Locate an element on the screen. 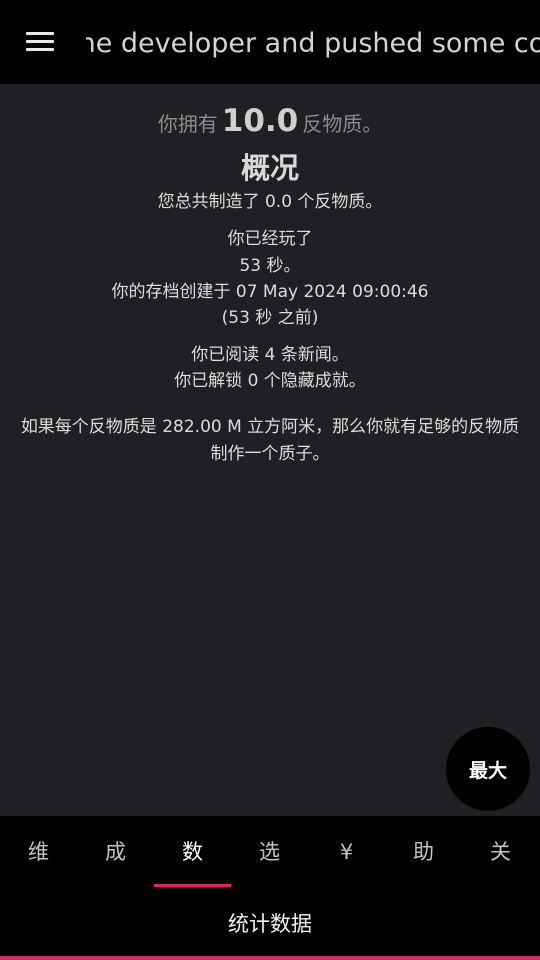 Image resolution: width=540 pixels, height=960 pixels. time-played-value: 53 秒。 is located at coordinates (270, 266).